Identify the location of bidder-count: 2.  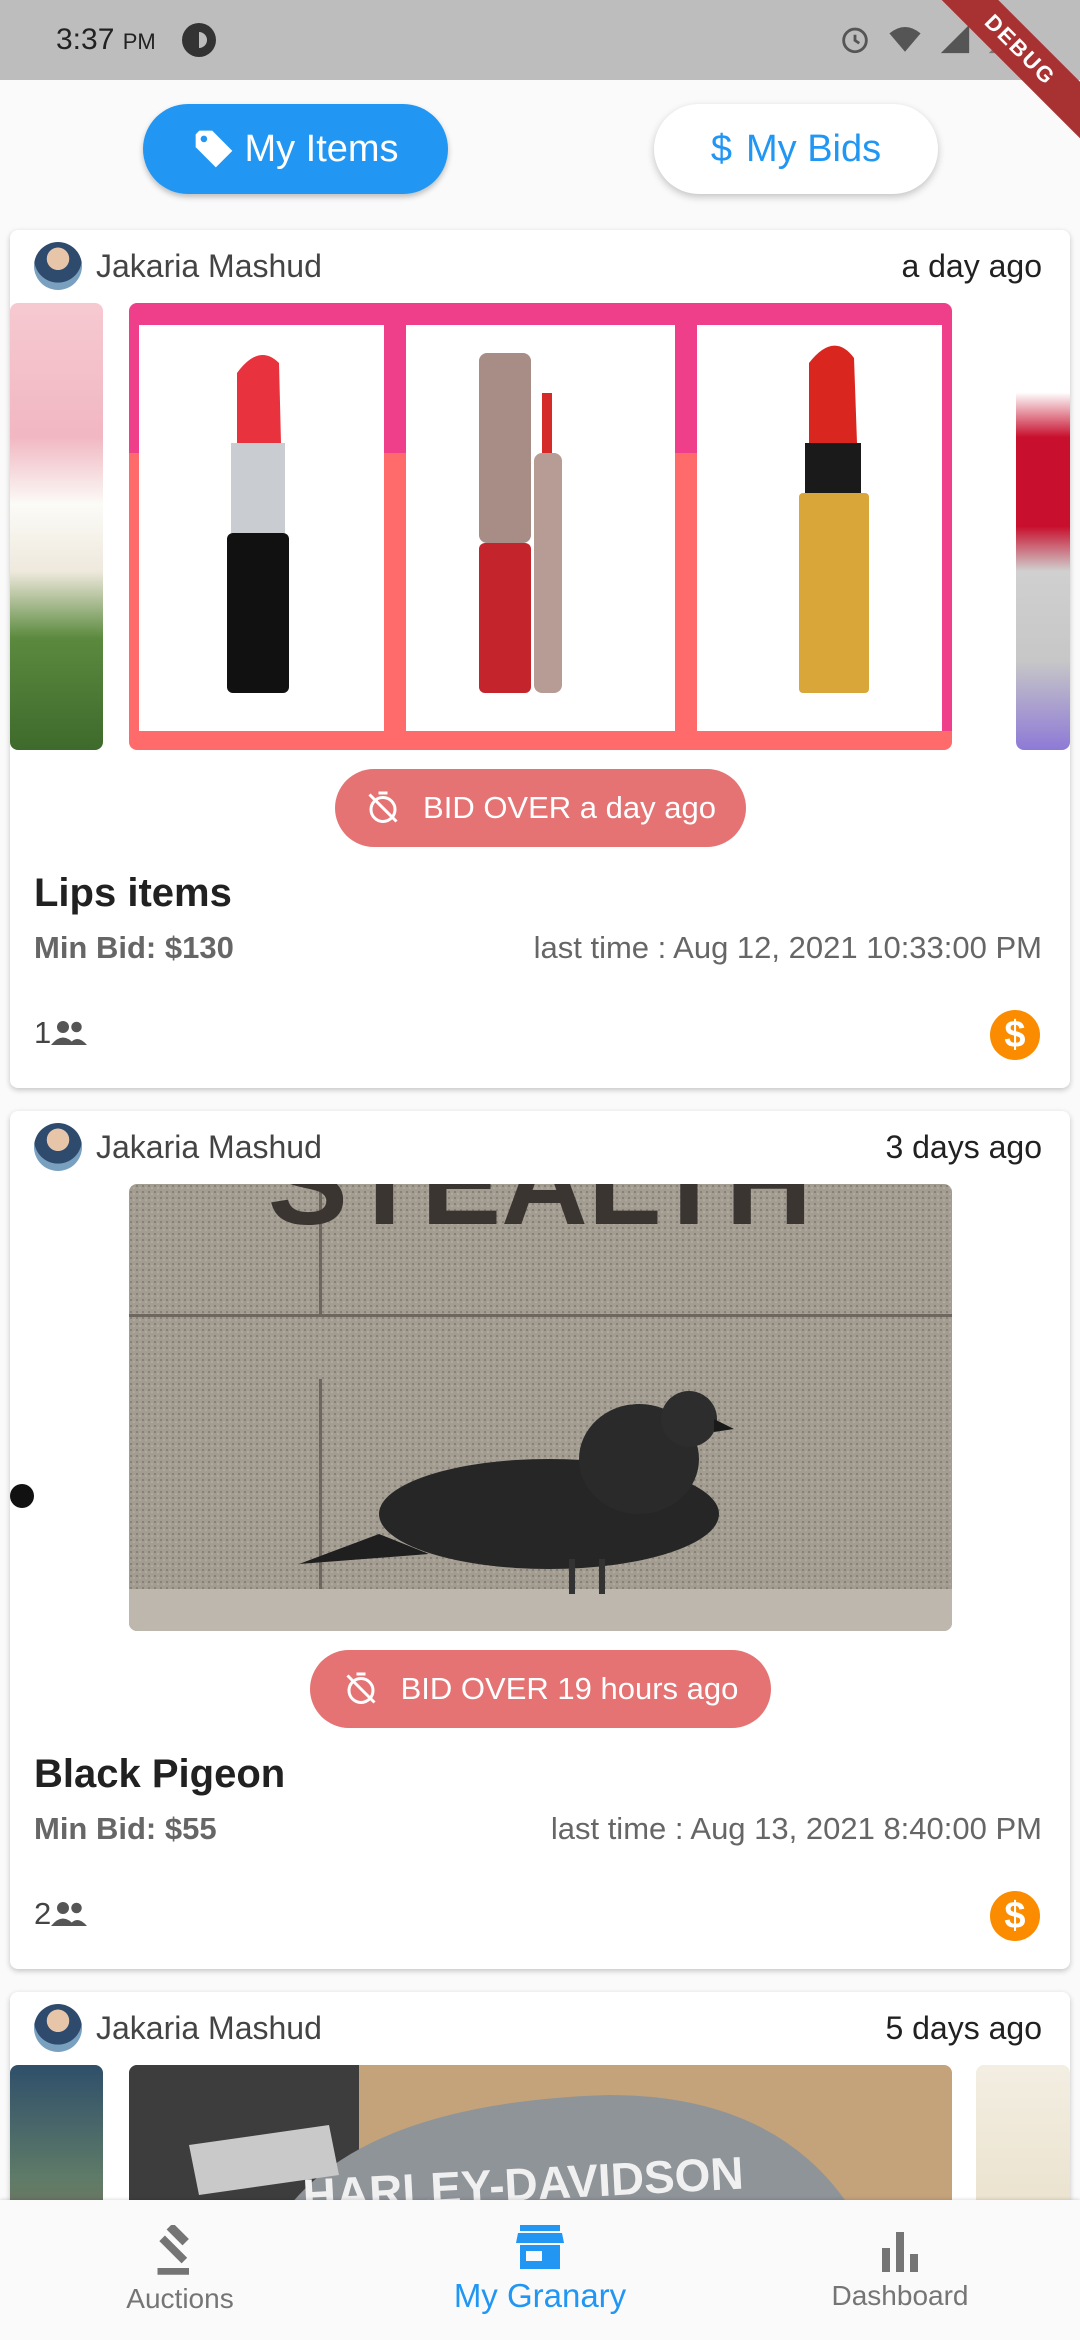
(61, 1914).